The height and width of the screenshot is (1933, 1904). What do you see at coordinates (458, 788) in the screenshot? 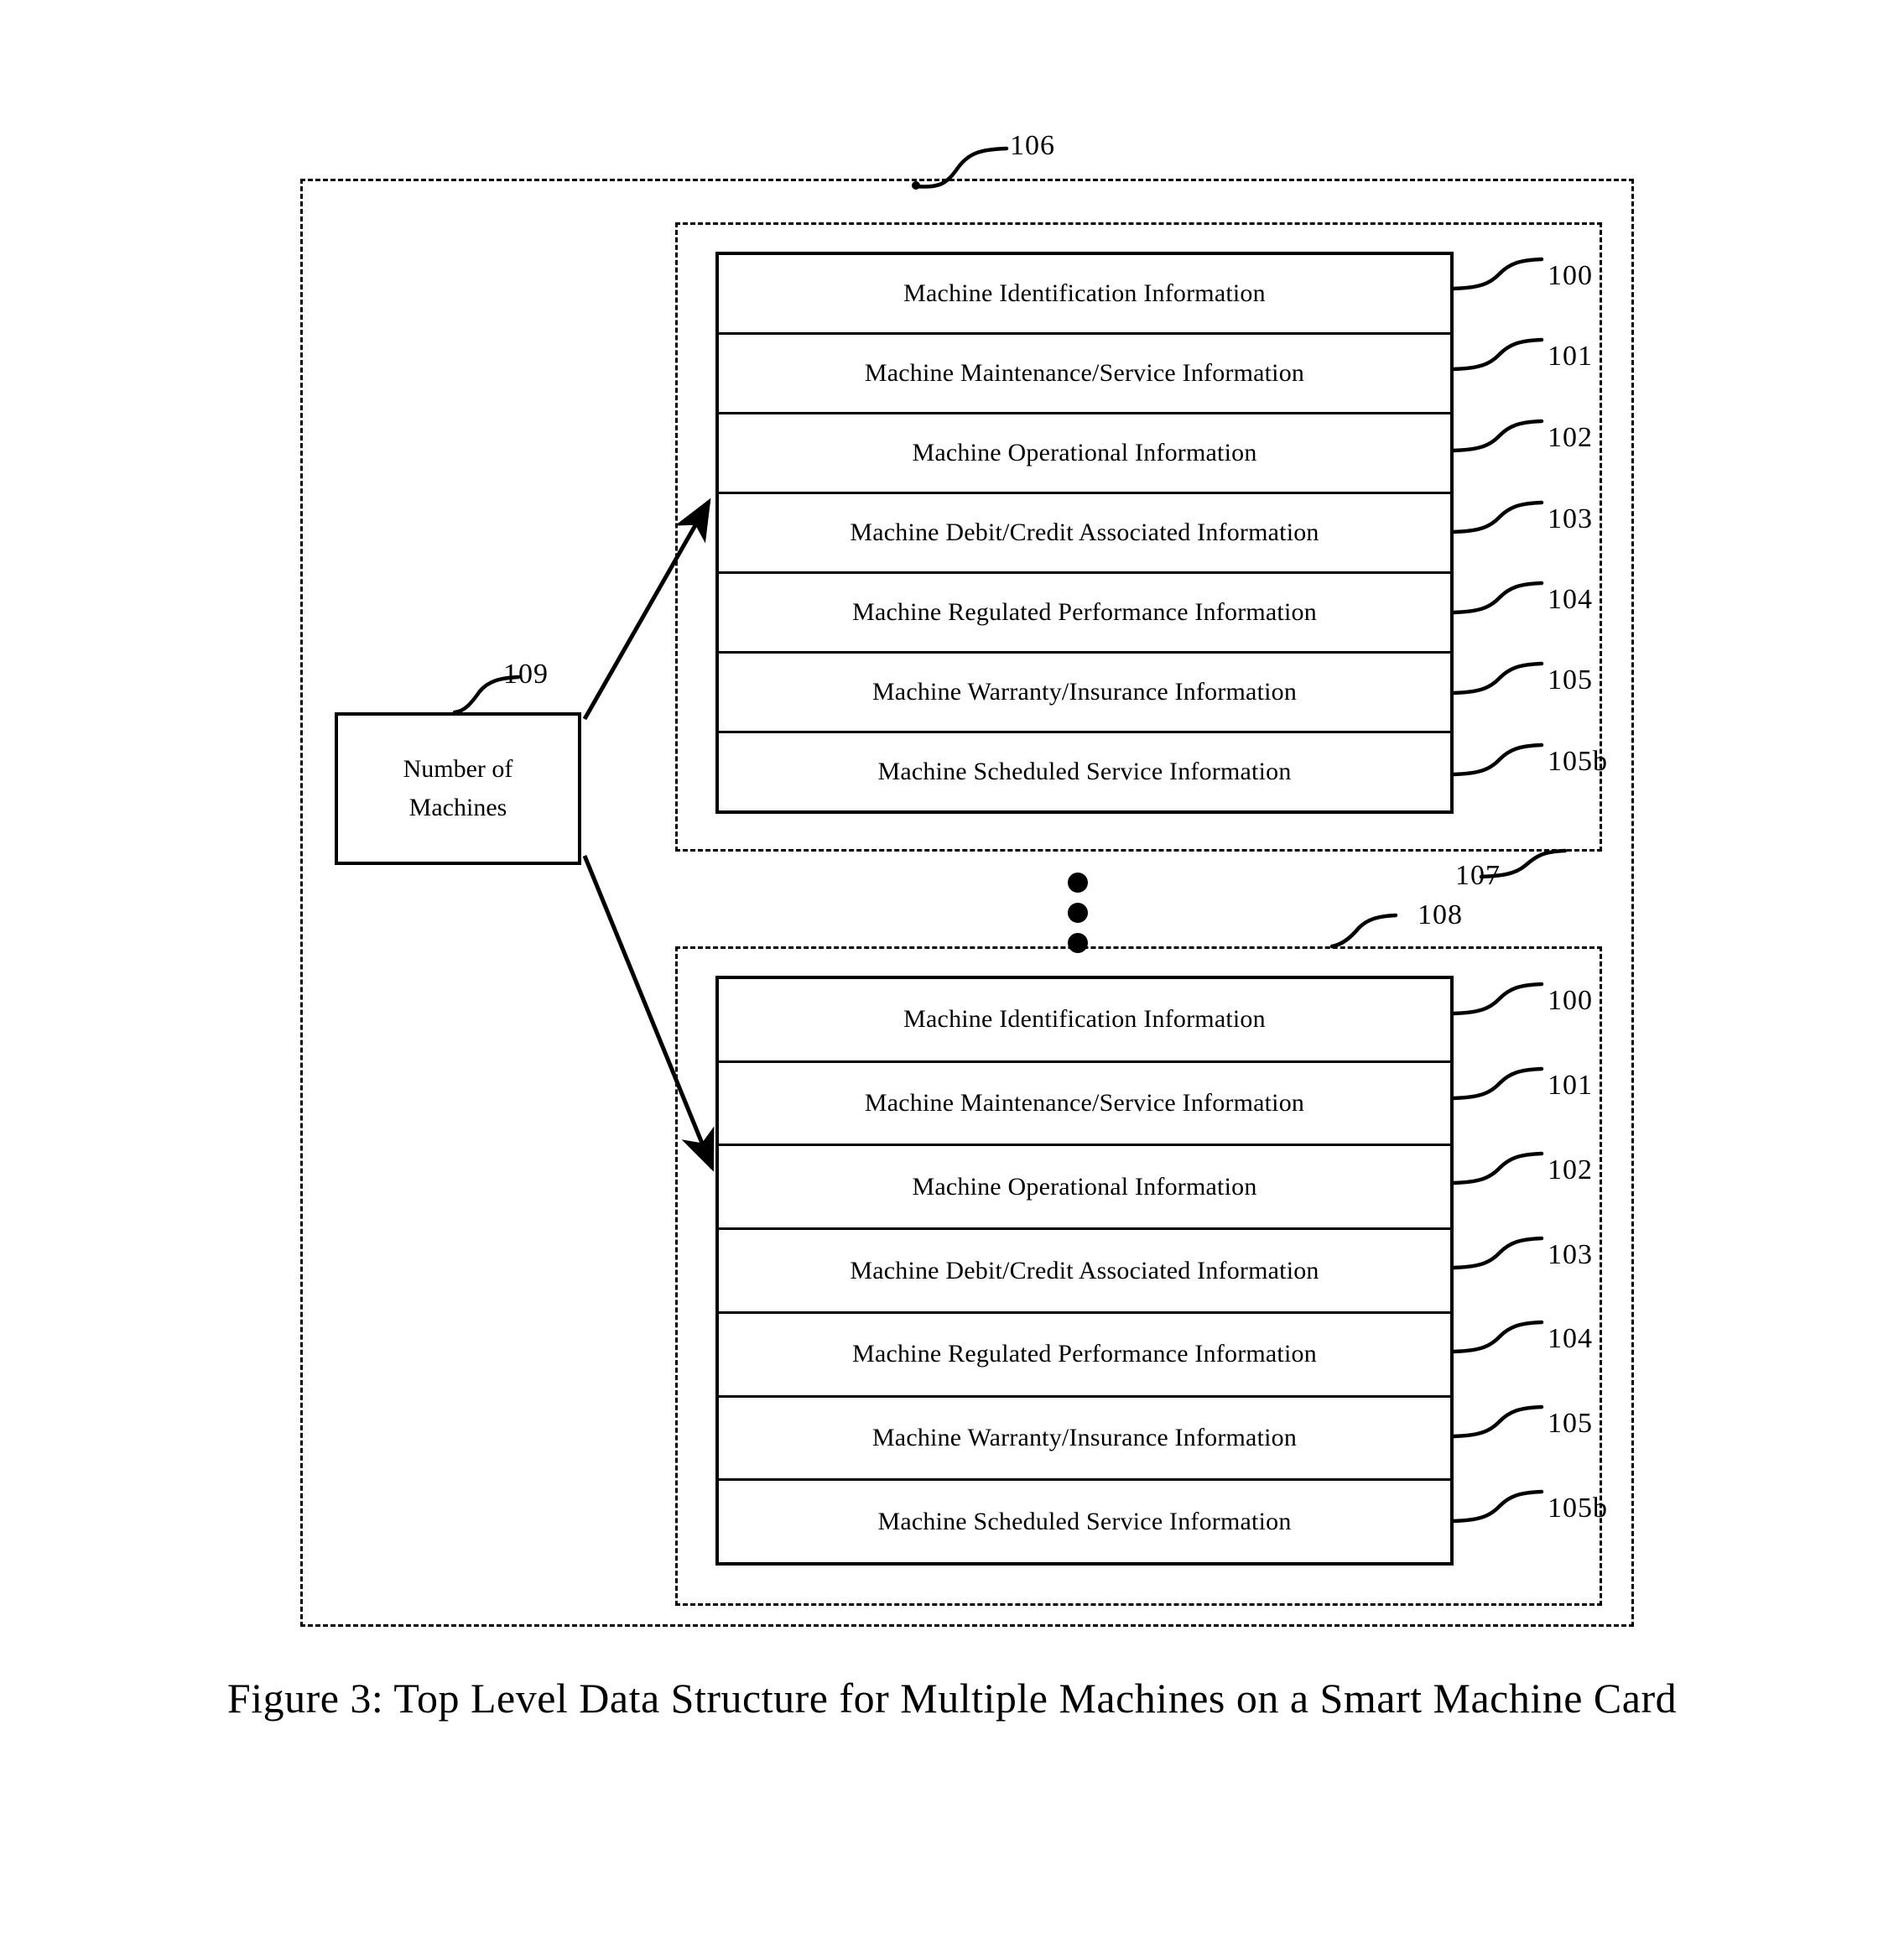
I see `number-of-machines-box: Number of Machines` at bounding box center [458, 788].